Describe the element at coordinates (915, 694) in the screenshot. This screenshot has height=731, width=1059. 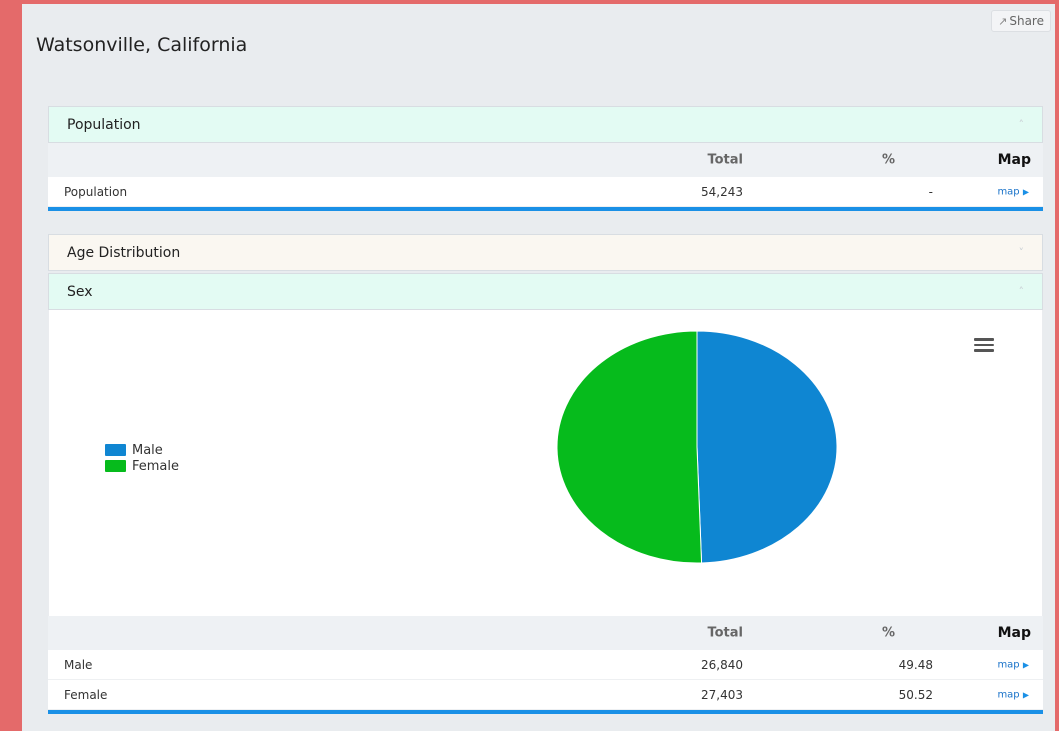
I see `row-percent: 50.52` at that location.